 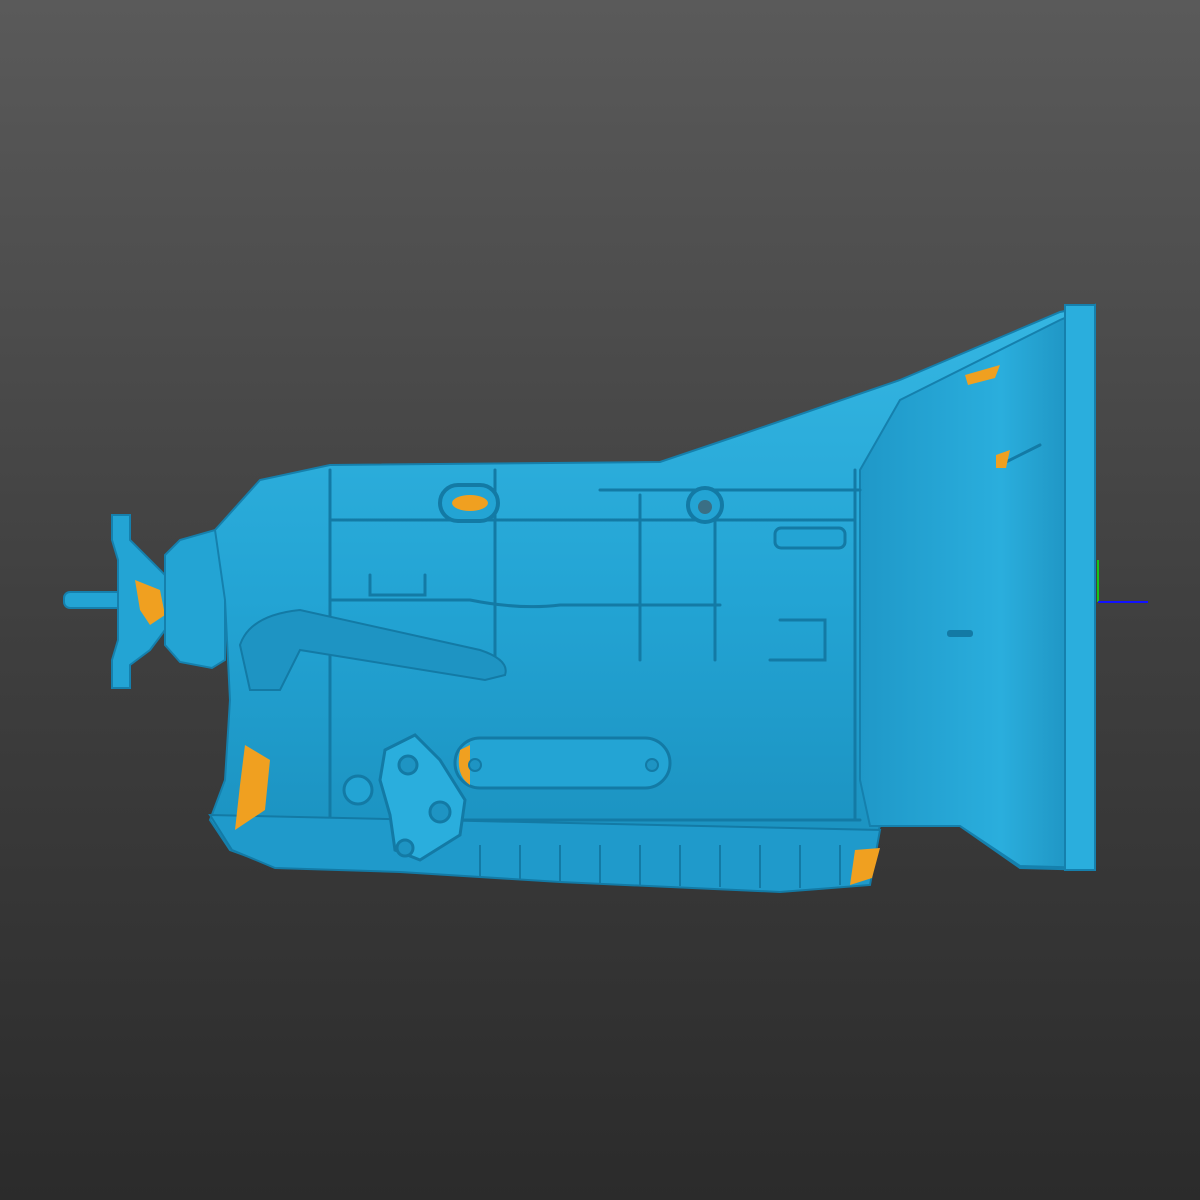 What do you see at coordinates (470, 503) in the screenshot?
I see `vent-slot-opening` at bounding box center [470, 503].